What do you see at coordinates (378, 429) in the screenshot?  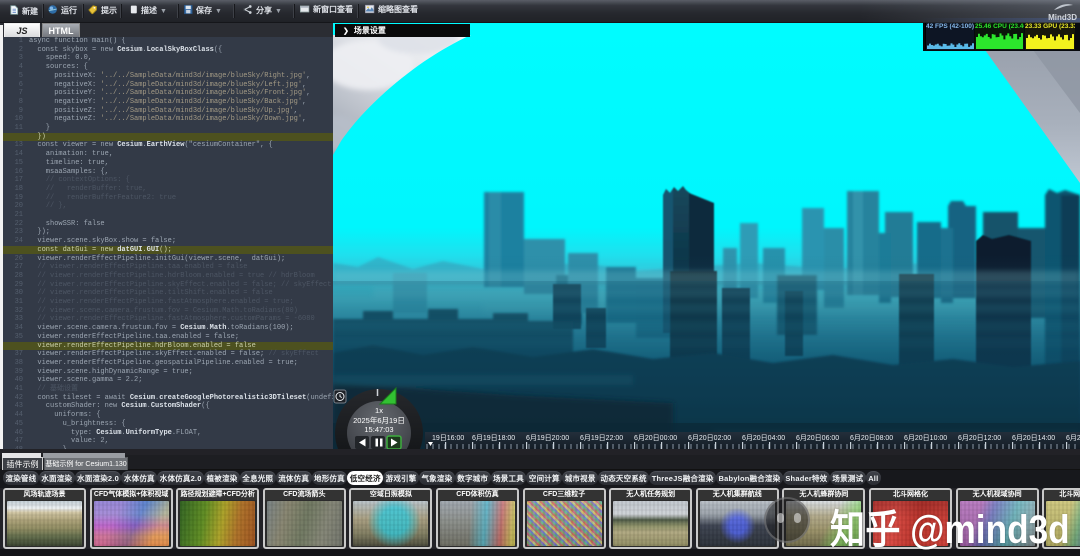 I see `svg-text: 15:47:03` at bounding box center [378, 429].